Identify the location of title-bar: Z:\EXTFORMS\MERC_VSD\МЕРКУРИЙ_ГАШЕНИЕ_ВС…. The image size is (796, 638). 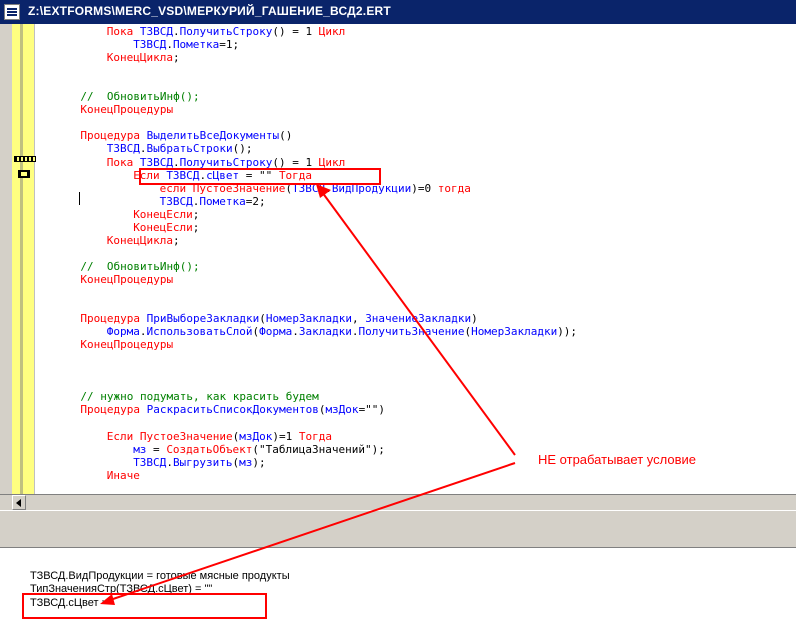
(398, 12).